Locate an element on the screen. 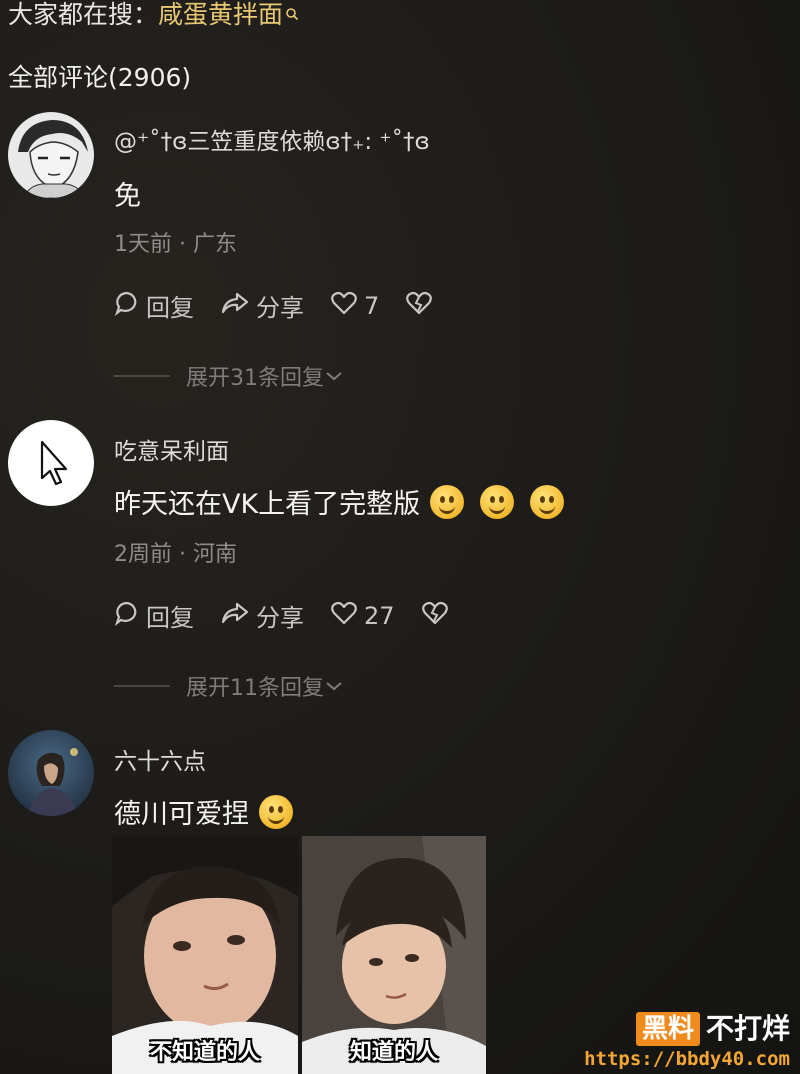 The width and height of the screenshot is (800, 1074). comment-content: 德川可爱捏 is located at coordinates (181, 814).